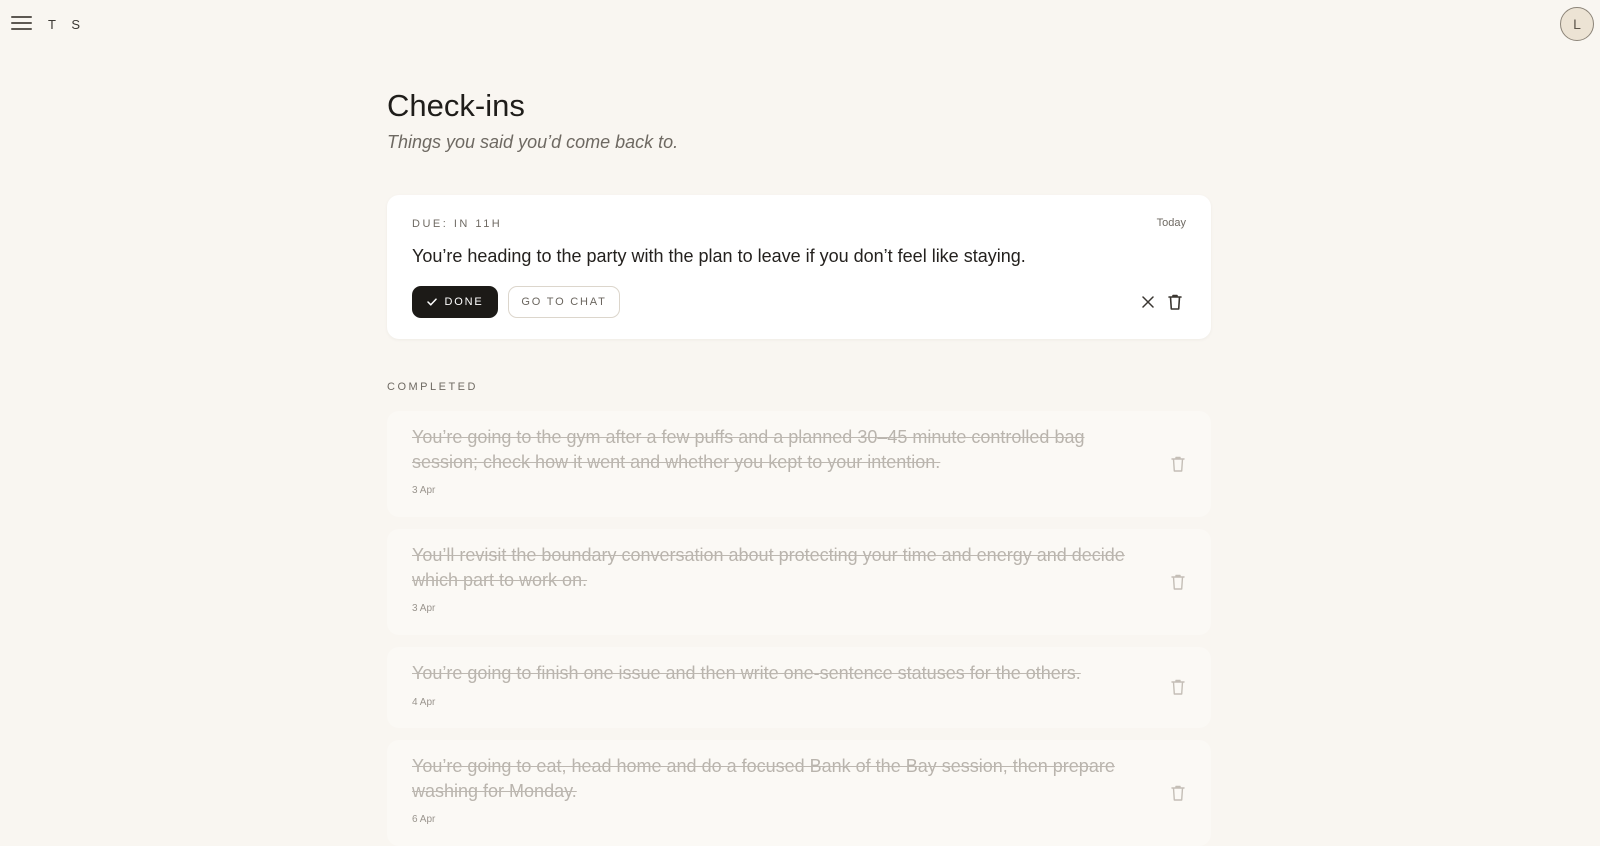 This screenshot has height=846, width=1600. What do you see at coordinates (21, 23) in the screenshot?
I see `hamburger-menu-icon` at bounding box center [21, 23].